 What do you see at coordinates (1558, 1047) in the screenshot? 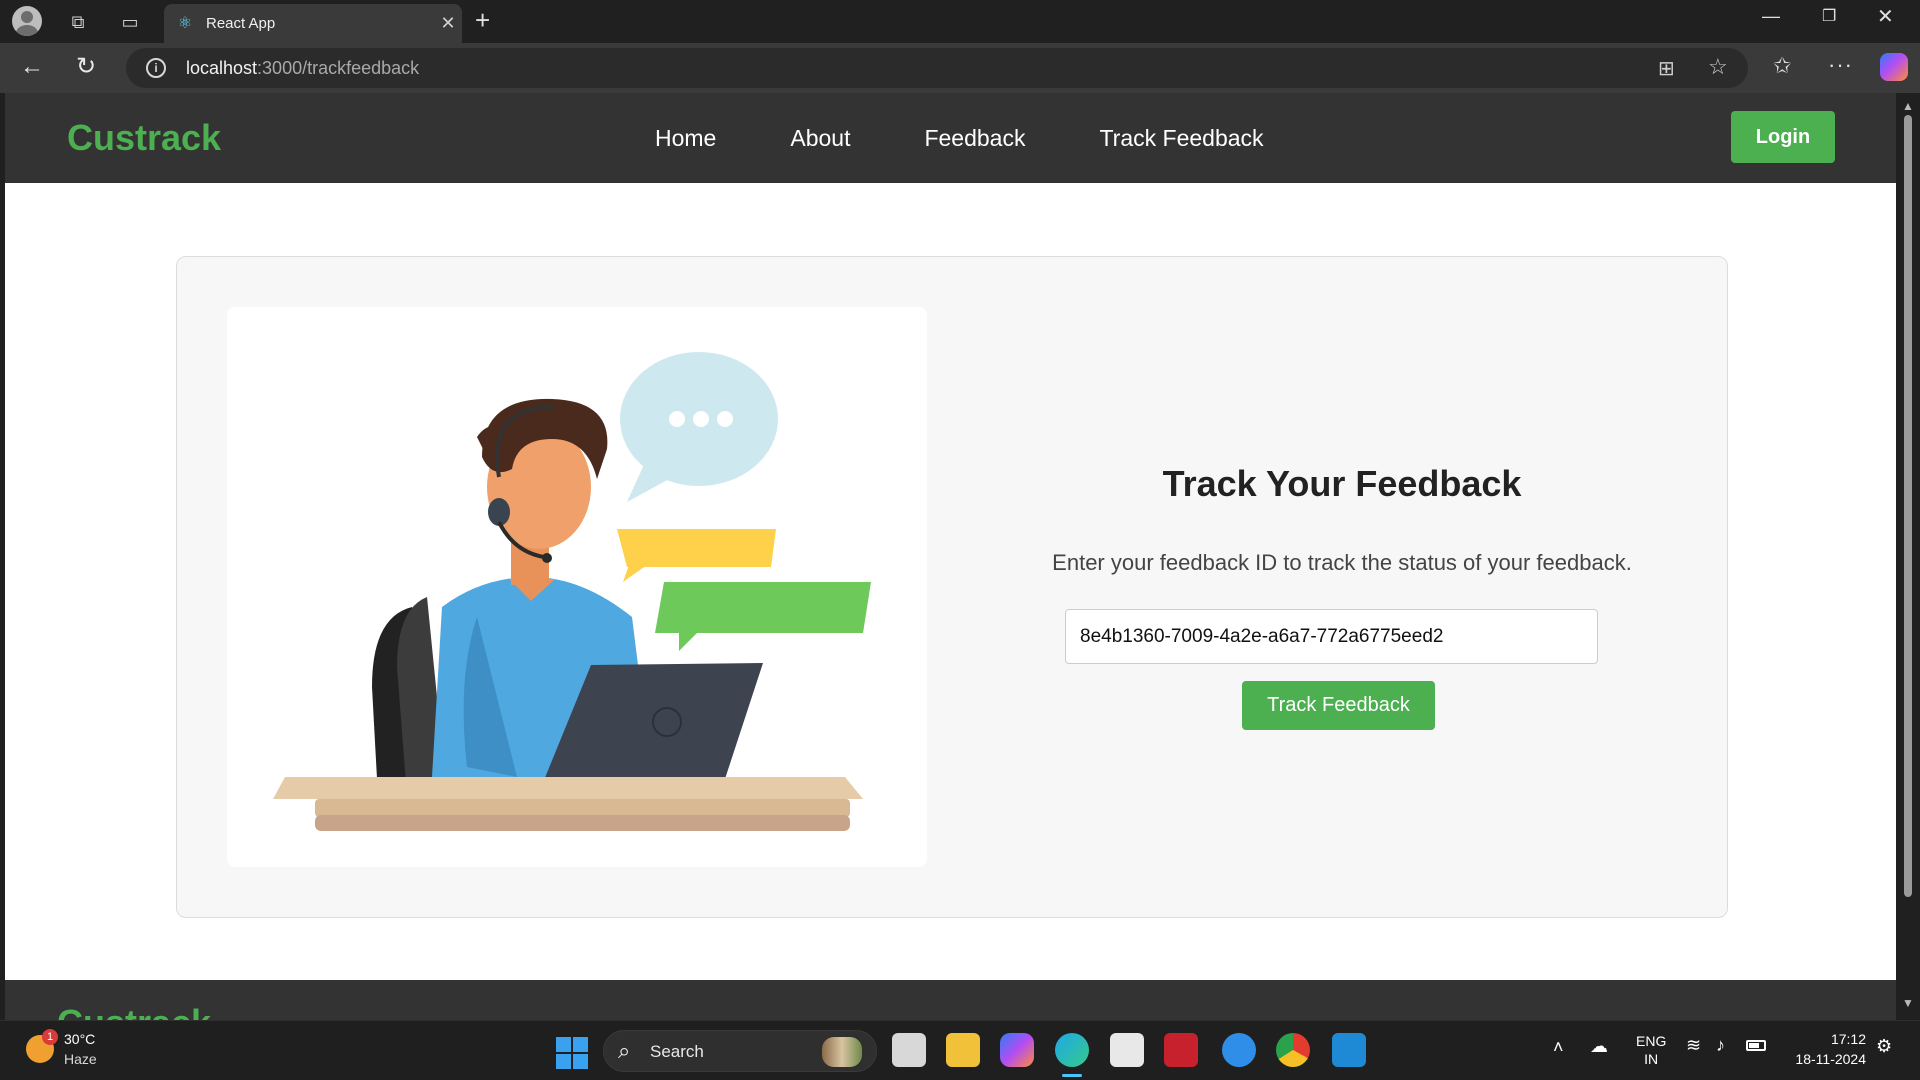
I see `show-hidden-icons-icon: ˄` at bounding box center [1558, 1047].